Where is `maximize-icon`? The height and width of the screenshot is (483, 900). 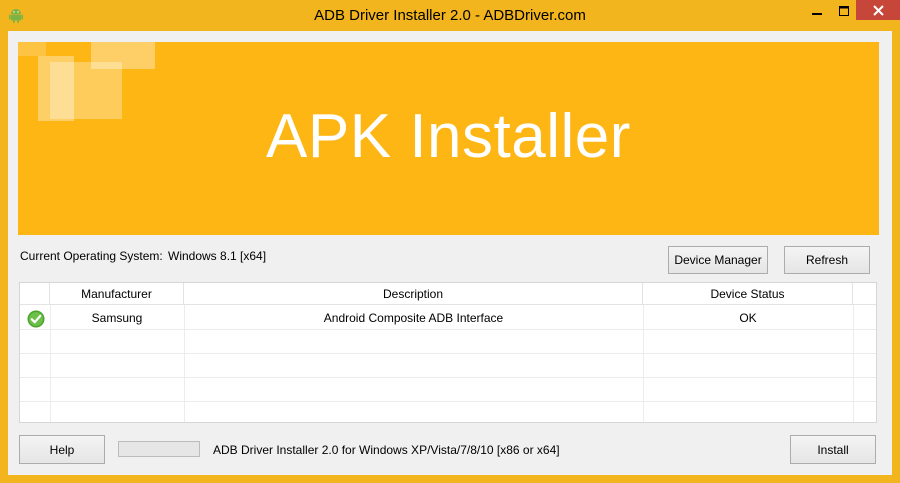 maximize-icon is located at coordinates (844, 11).